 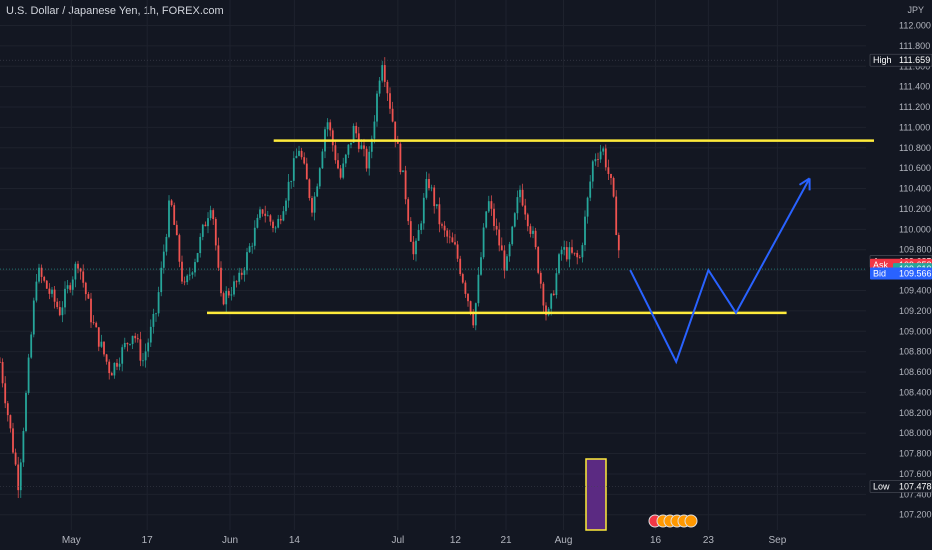 What do you see at coordinates (709, 540) in the screenshot?
I see `x-tick-label: 23` at bounding box center [709, 540].